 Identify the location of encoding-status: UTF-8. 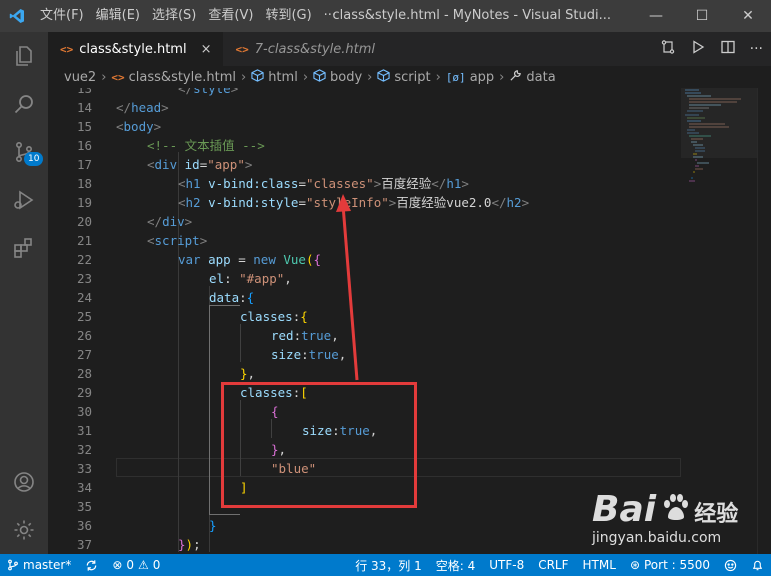
(506, 565).